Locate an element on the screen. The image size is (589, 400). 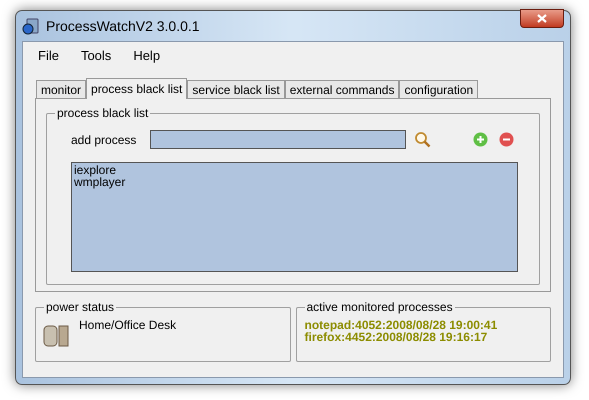
close-icon is located at coordinates (542, 18).